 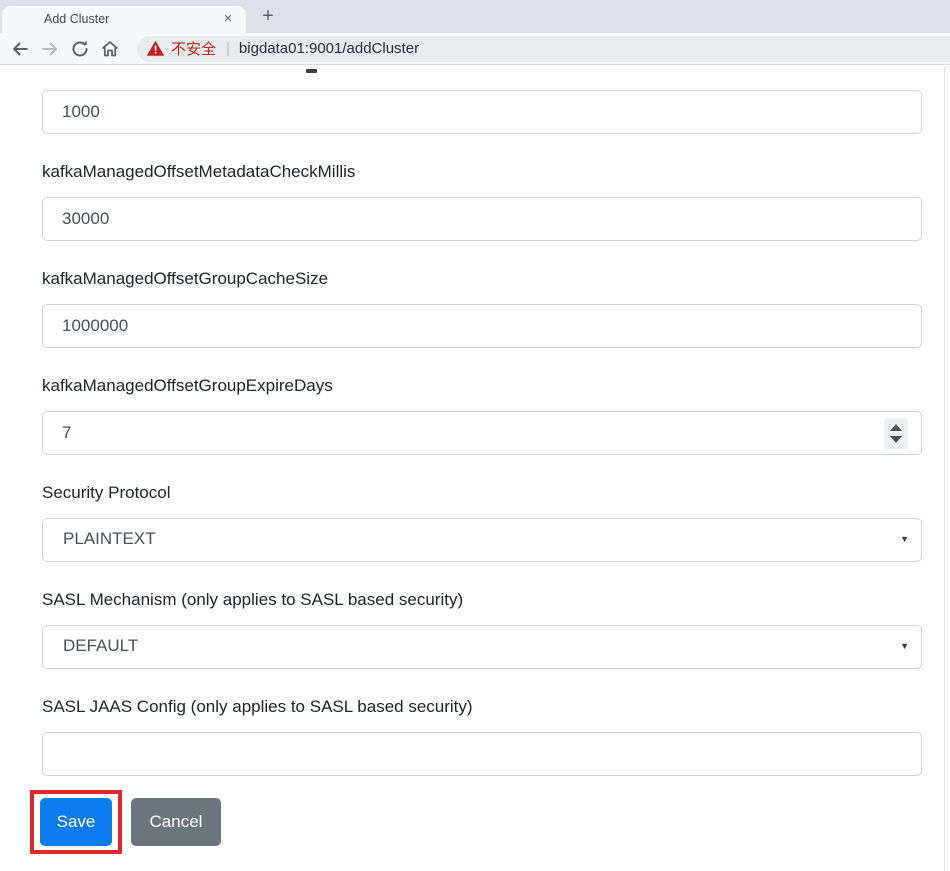 I want to click on back-arrow-icon, so click(x=20, y=48).